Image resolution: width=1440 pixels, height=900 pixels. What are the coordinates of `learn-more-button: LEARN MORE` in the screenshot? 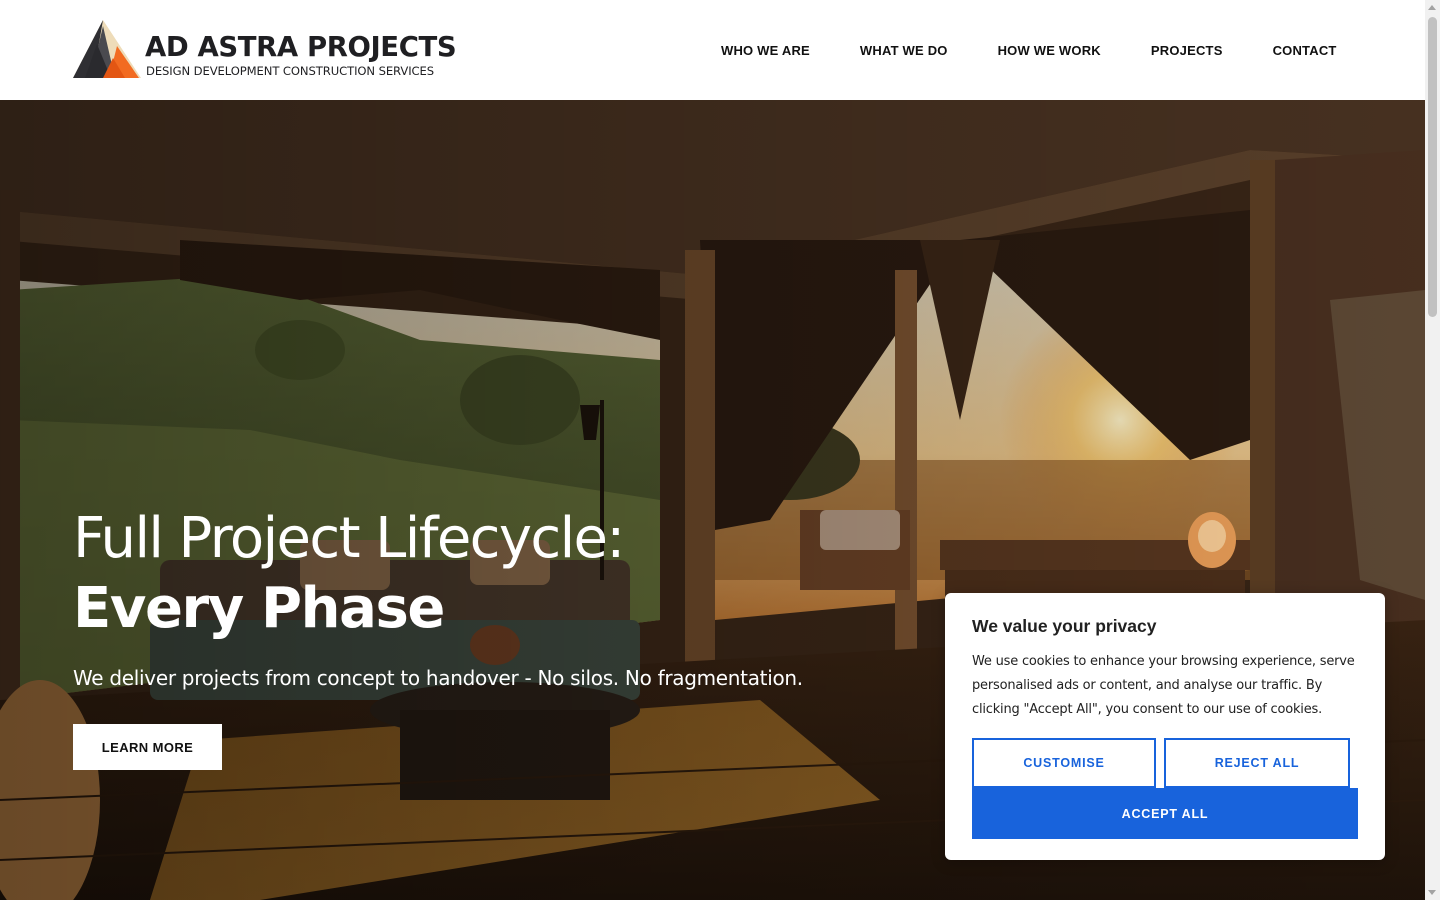 It's located at (147, 747).